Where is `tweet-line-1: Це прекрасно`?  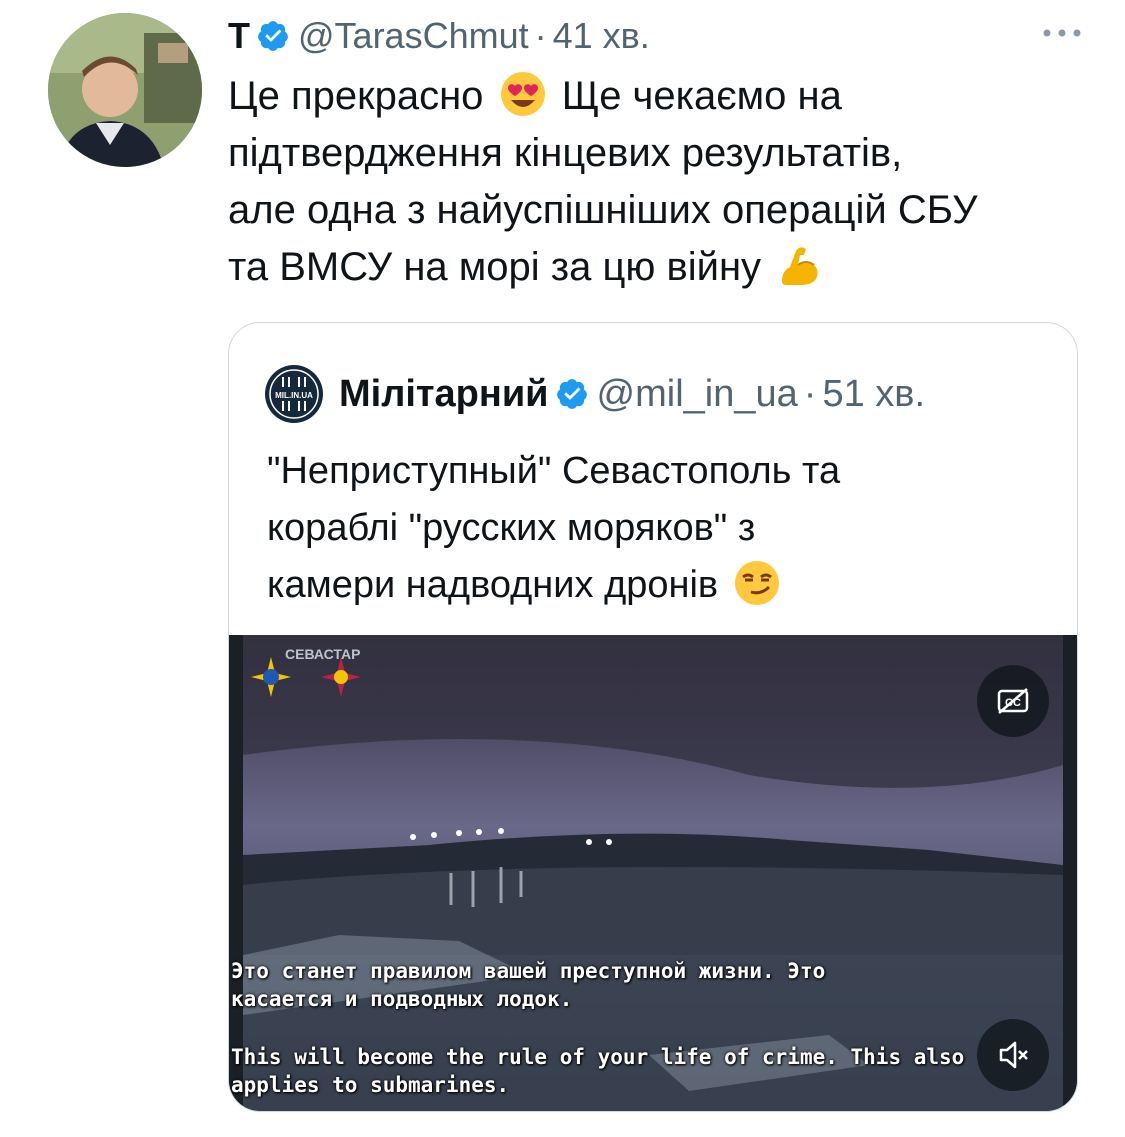 tweet-line-1: Це прекрасно is located at coordinates (356, 96).